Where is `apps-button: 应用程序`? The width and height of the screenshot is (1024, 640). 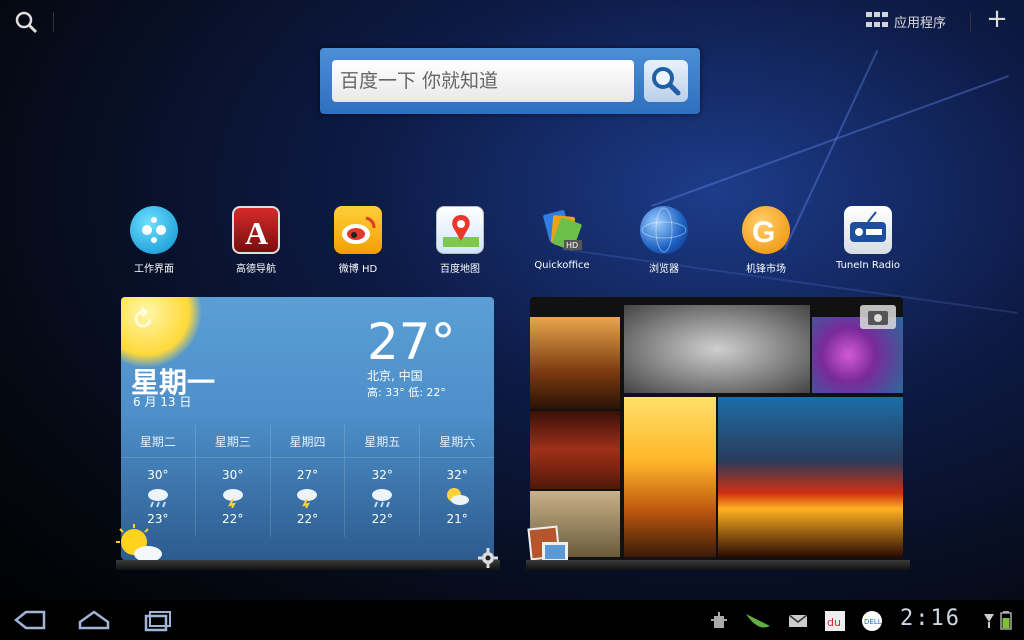 apps-button: 应用程序 is located at coordinates (906, 21).